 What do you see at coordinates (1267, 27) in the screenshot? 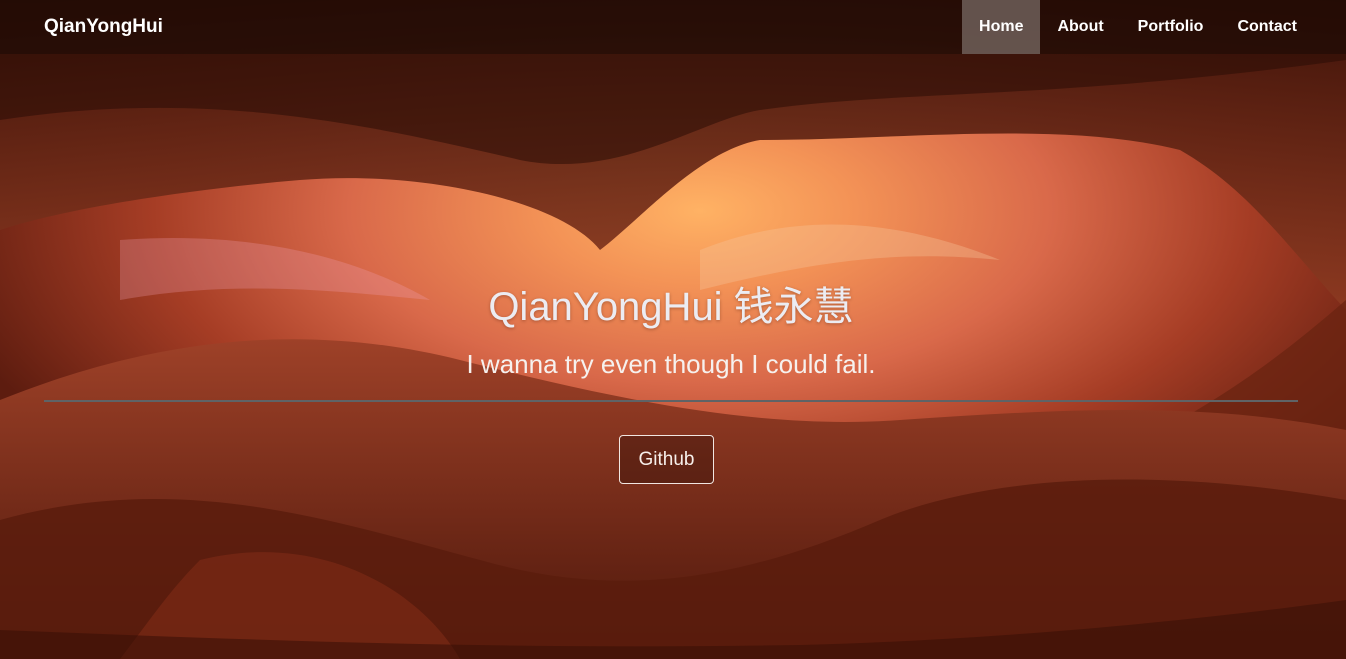
I see `nav-item-contact: Contact` at bounding box center [1267, 27].